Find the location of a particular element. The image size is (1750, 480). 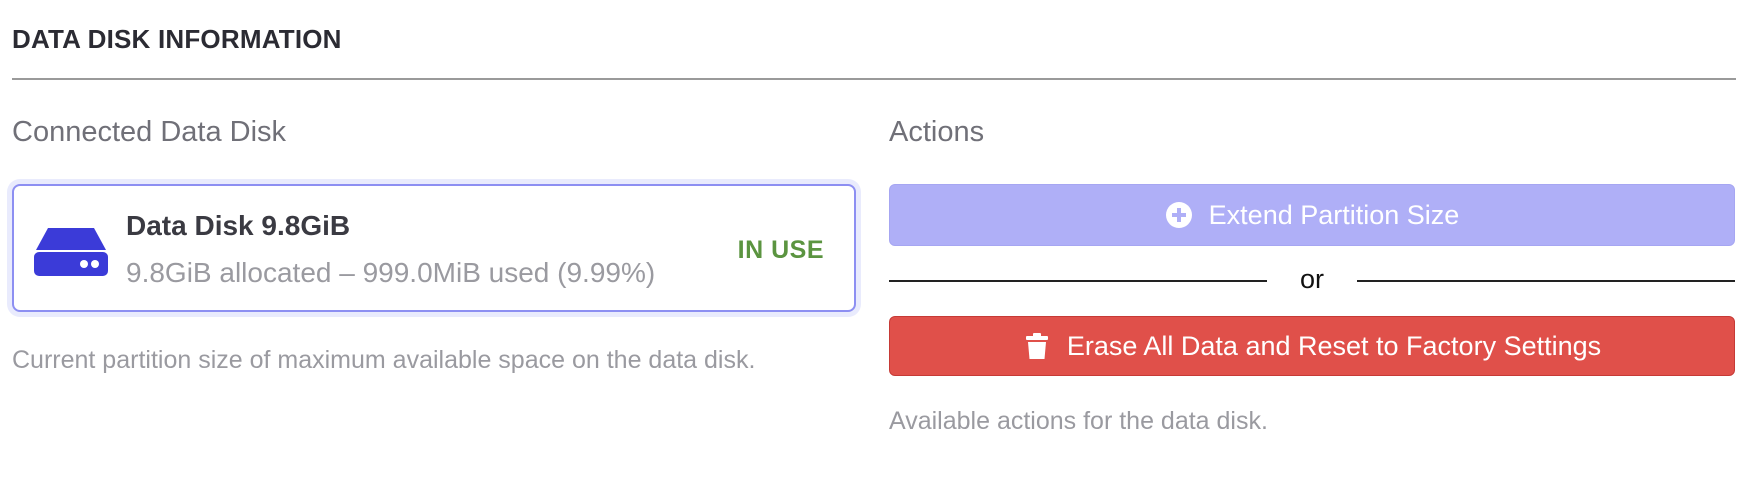

separator-line-right is located at coordinates (1546, 281).